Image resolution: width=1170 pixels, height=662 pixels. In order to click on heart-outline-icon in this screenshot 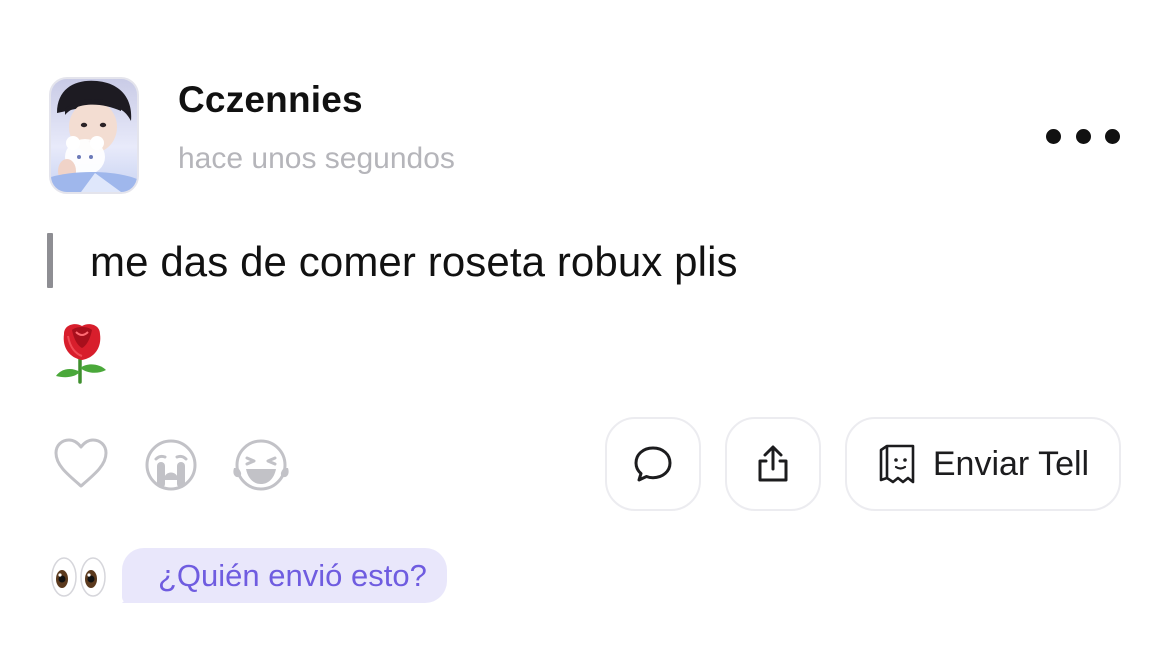, I will do `click(81, 463)`.